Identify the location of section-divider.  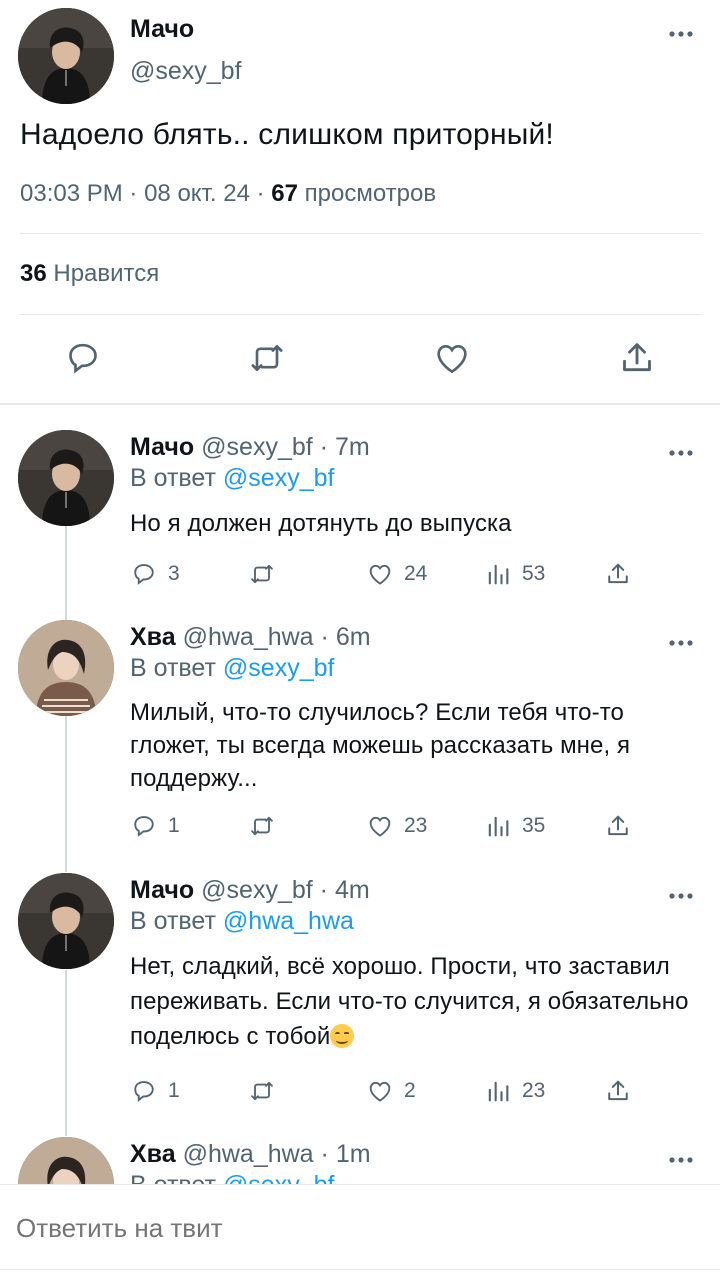
(360, 404).